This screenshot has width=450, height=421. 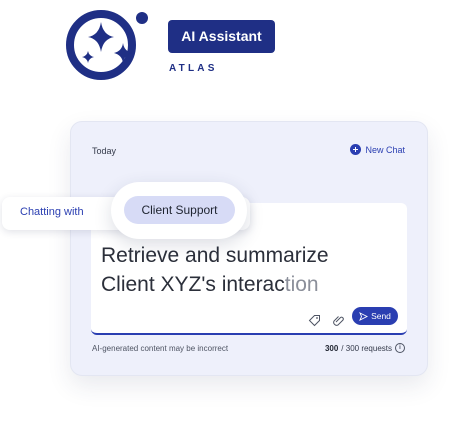 I want to click on sparkles-icon, so click(x=107, y=45).